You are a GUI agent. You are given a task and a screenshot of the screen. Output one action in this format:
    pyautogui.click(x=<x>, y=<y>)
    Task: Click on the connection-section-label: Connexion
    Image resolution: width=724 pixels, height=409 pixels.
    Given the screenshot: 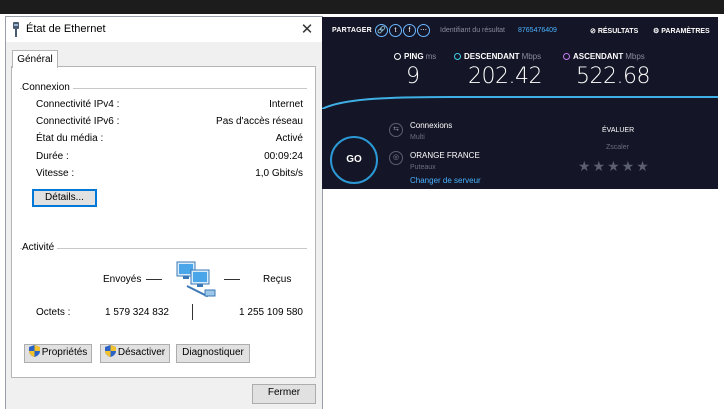 What is the action you would take?
    pyautogui.click(x=47, y=87)
    